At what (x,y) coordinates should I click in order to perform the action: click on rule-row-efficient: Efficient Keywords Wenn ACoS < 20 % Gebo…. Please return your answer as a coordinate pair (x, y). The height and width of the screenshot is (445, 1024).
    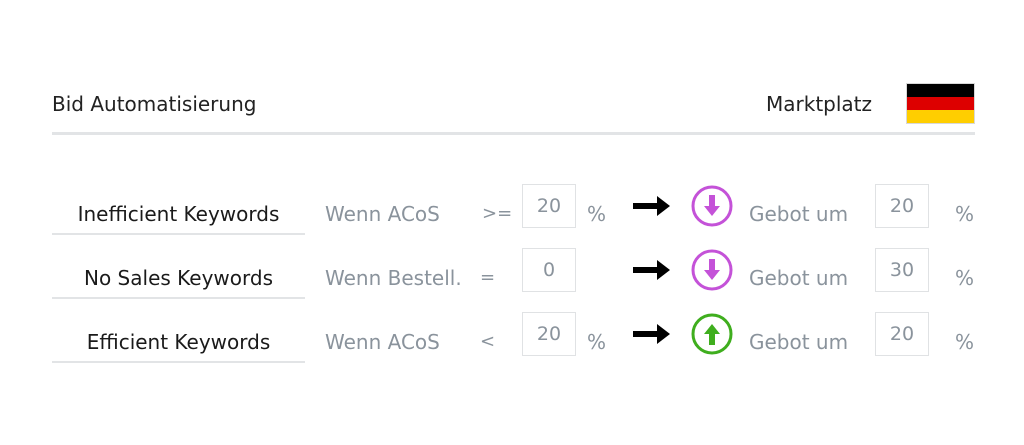
    Looking at the image, I should click on (512, 342).